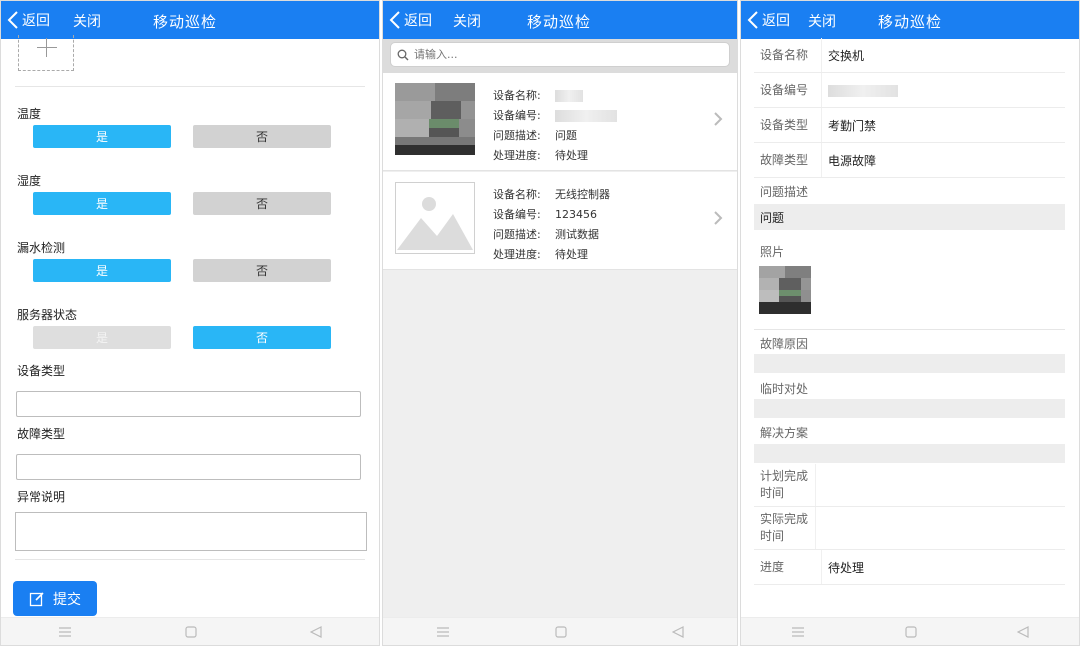  Describe the element at coordinates (262, 203) in the screenshot. I see `humidity-no-button: 否` at that location.